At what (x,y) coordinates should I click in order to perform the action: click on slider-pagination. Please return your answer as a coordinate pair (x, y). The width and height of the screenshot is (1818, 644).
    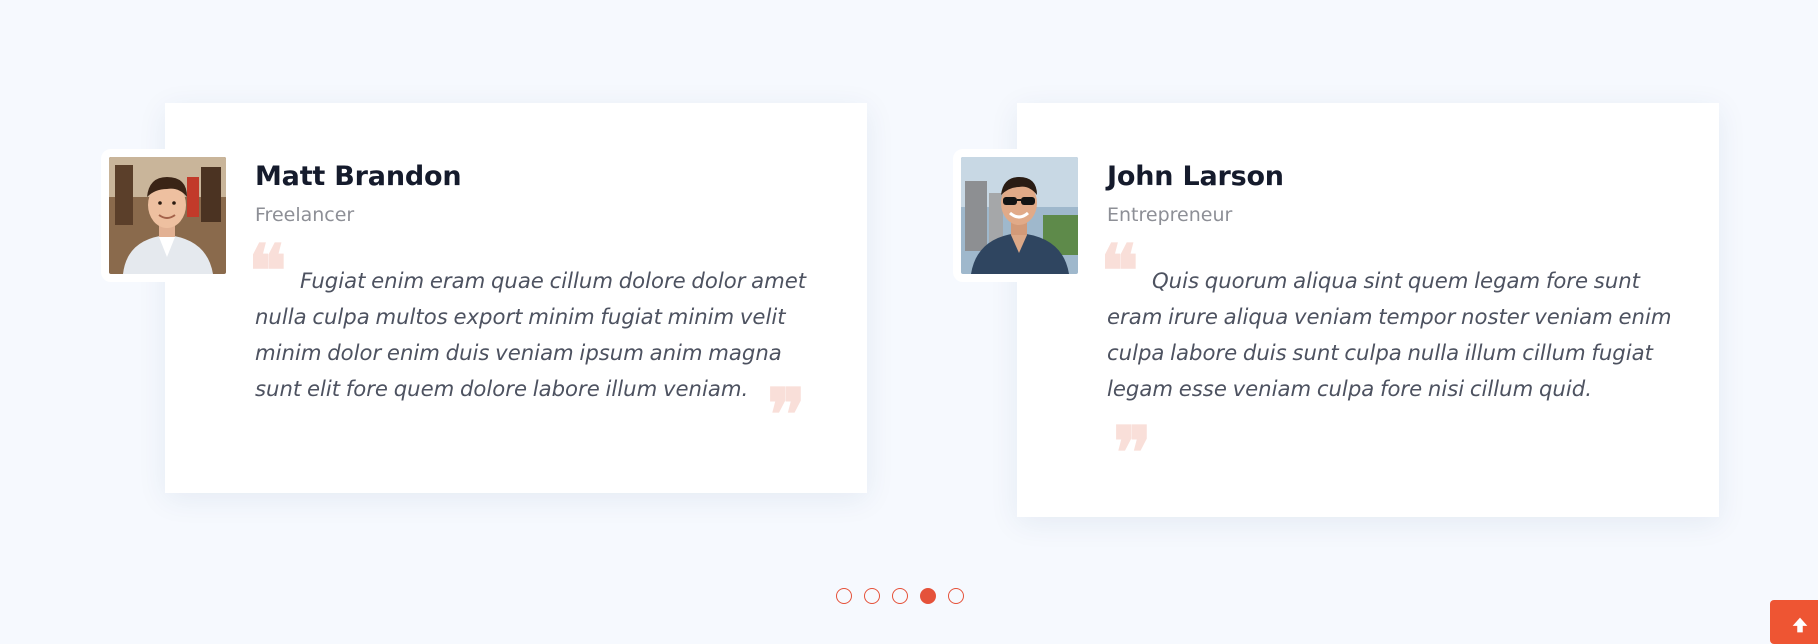
    Looking at the image, I should click on (900, 596).